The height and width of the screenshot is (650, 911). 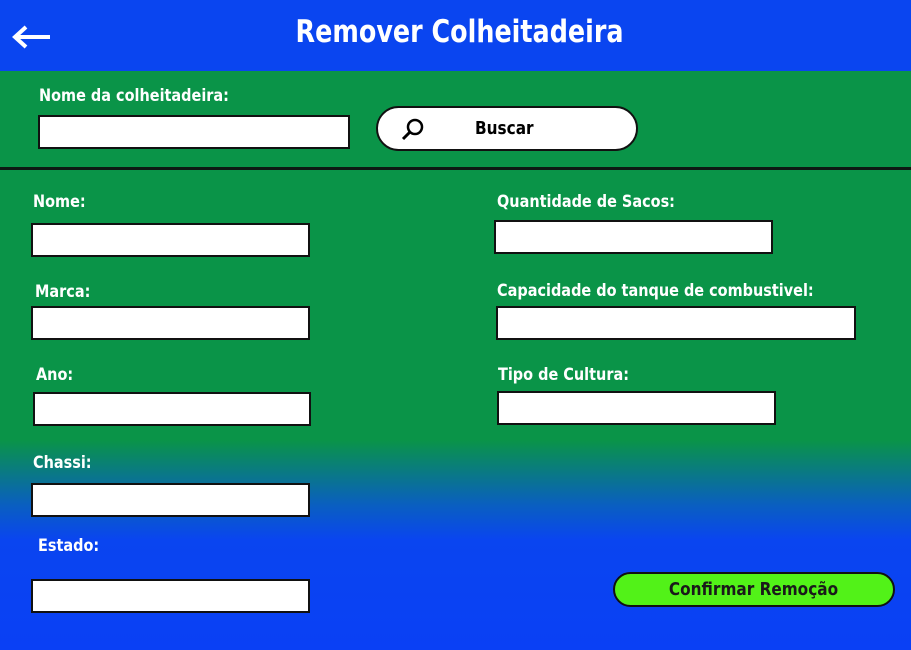 I want to click on sacos-label: Quantidade de Sacos:, so click(x=586, y=202).